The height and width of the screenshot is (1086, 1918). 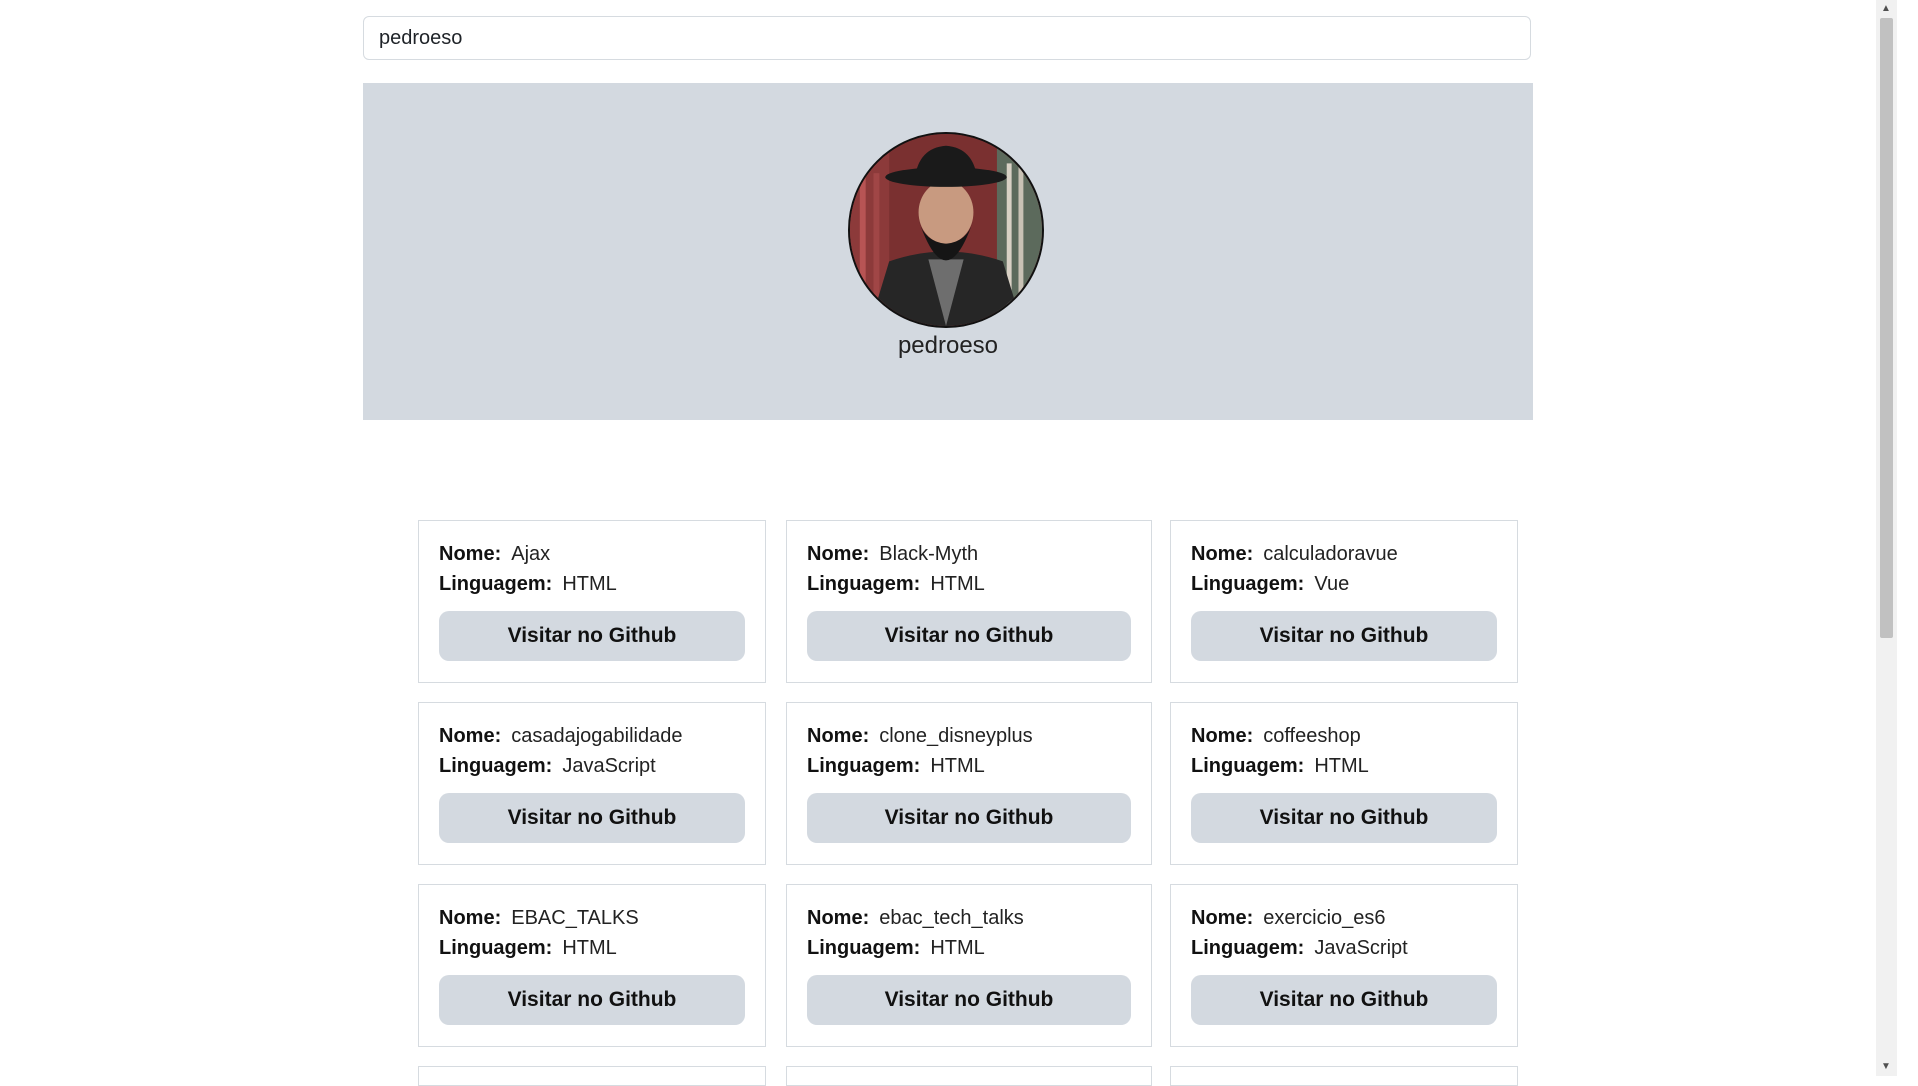 I want to click on repo-name-row: Nome: Ajax, so click(x=494, y=554).